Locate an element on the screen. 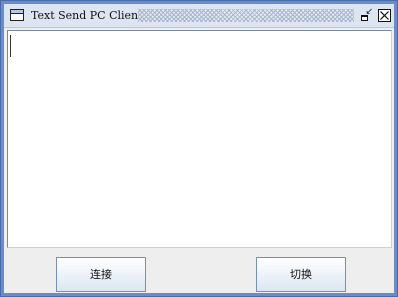 The height and width of the screenshot is (297, 398). close-icon is located at coordinates (384, 15).